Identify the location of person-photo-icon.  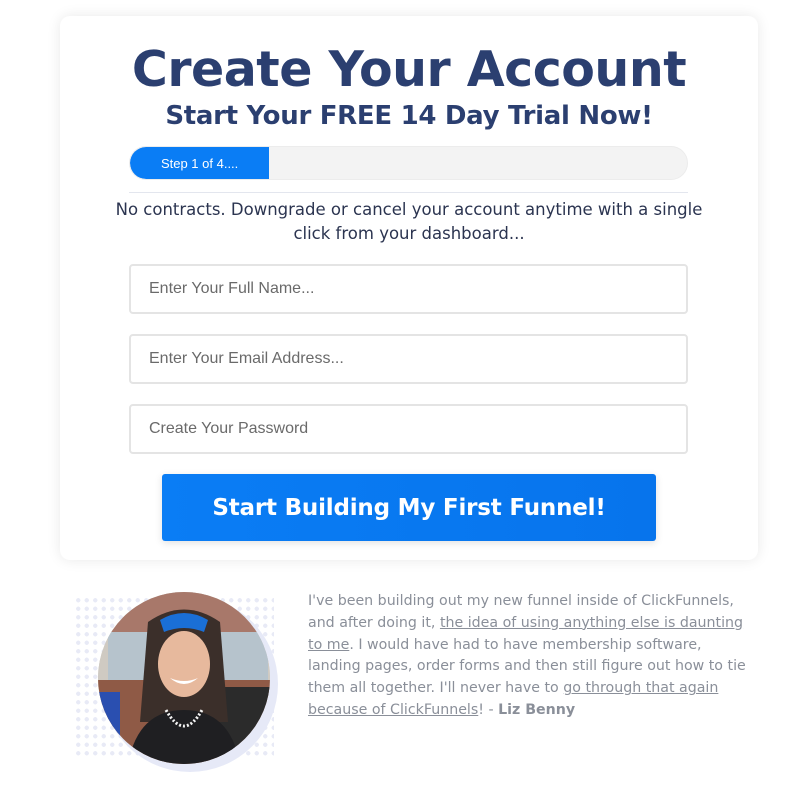
(184, 678).